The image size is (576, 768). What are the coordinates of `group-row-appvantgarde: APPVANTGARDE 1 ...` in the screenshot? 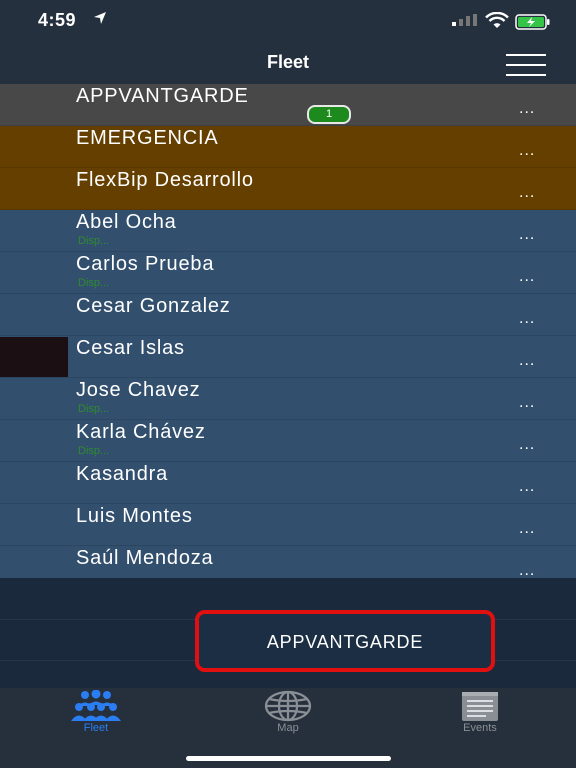 It's located at (288, 105).